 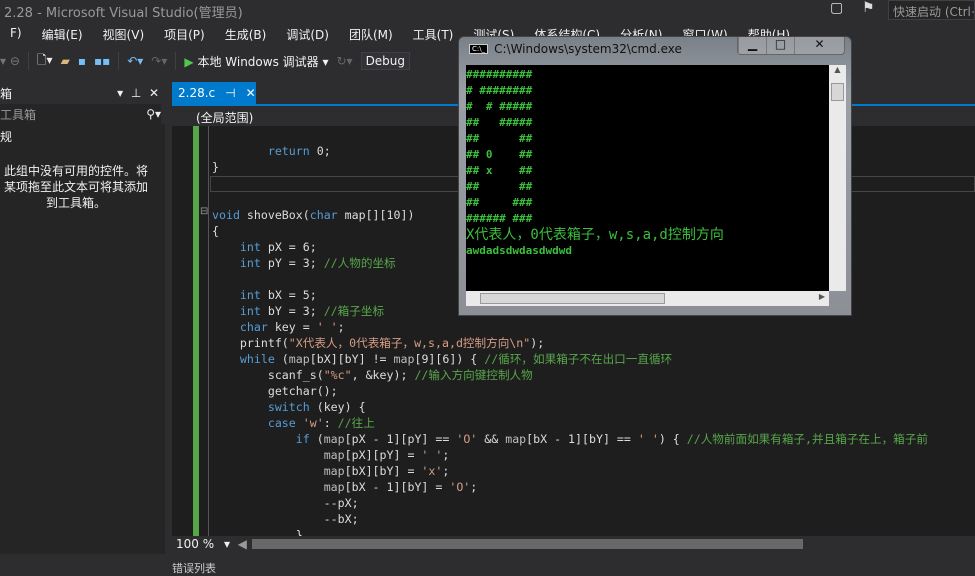 I want to click on console-line: ## x ##, so click(x=499, y=170).